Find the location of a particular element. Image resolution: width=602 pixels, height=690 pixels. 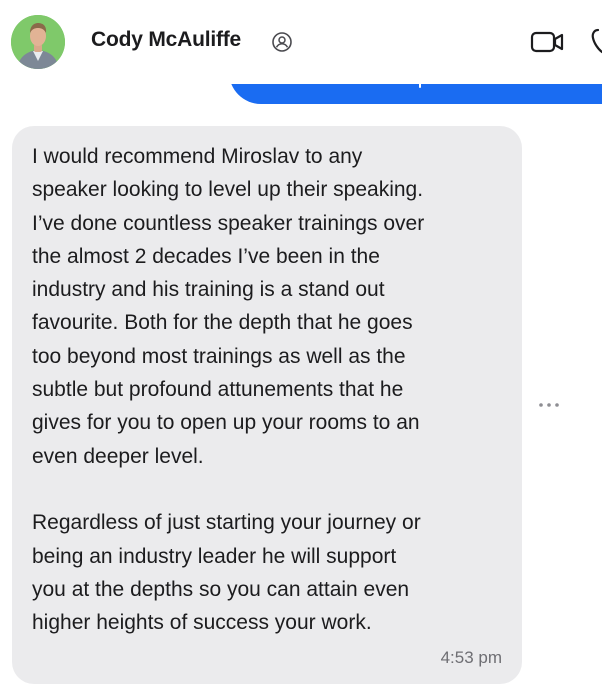

avatar is located at coordinates (38, 42).